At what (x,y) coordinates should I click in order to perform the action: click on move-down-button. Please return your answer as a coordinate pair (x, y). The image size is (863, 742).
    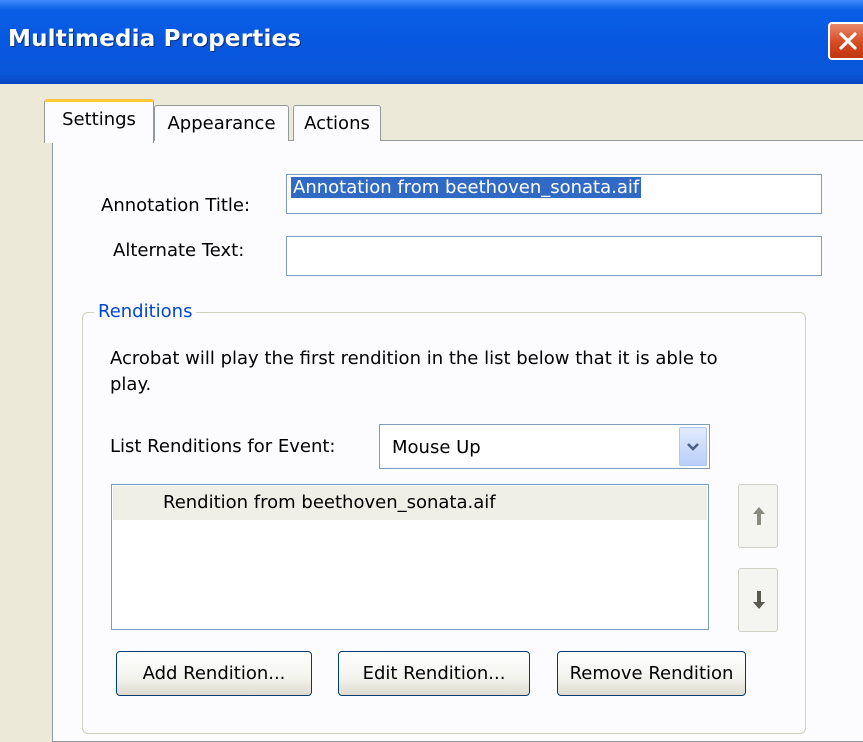
    Looking at the image, I should click on (758, 600).